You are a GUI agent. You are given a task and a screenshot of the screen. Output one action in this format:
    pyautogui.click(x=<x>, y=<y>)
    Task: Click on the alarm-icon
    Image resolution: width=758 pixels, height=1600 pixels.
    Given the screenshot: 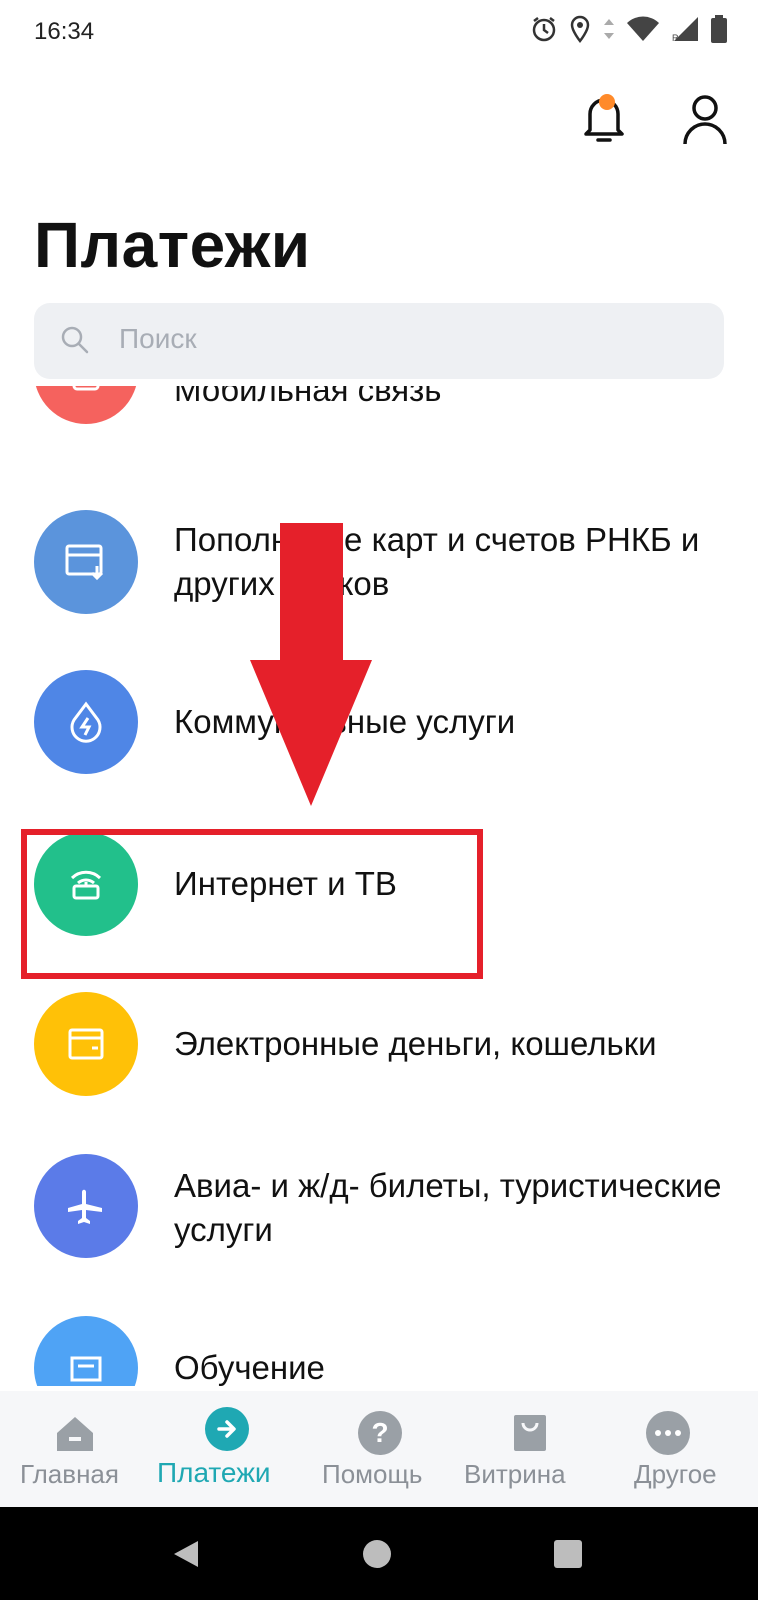 What is the action you would take?
    pyautogui.click(x=544, y=29)
    